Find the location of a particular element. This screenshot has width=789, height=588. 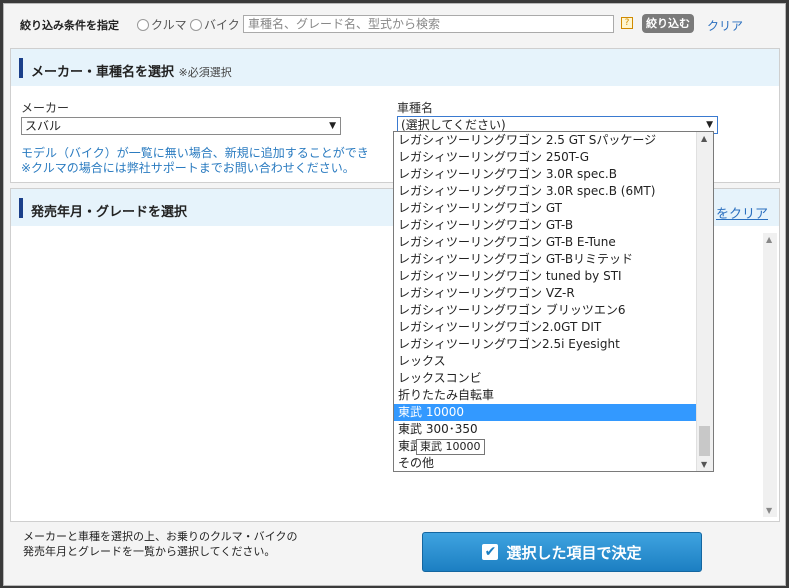

dropdown-option: レガシィツーリングワゴン GT is located at coordinates (545, 208).